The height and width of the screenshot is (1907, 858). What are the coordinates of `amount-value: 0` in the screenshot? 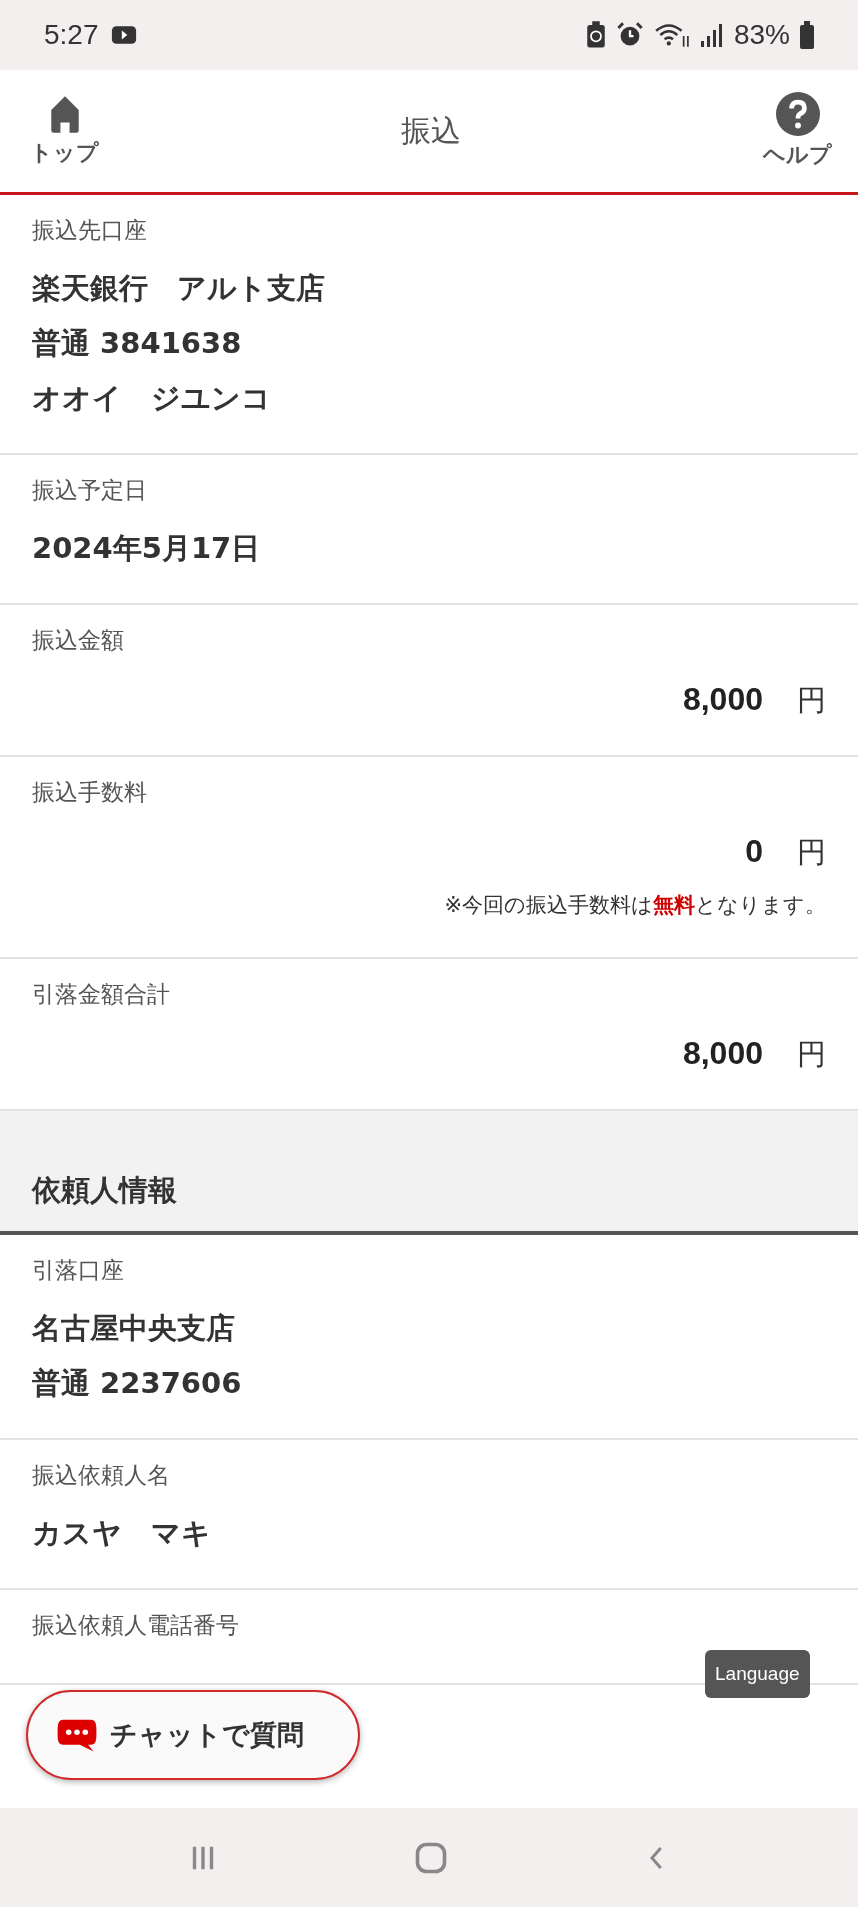 It's located at (754, 851).